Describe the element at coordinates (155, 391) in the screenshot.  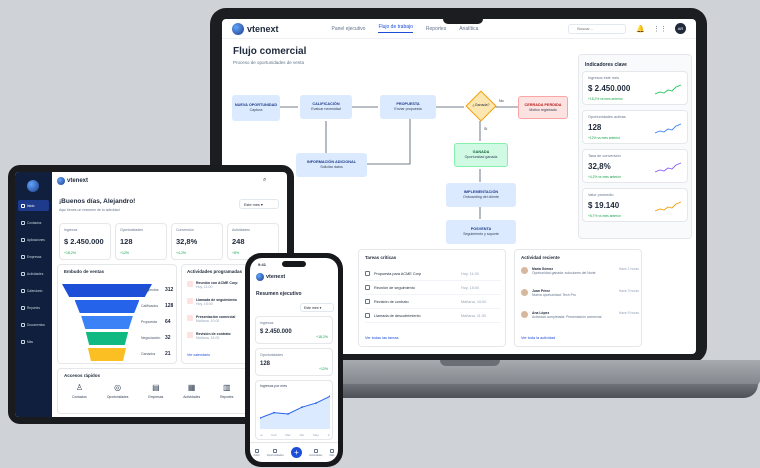
I see `quick-empresas: ▤ Empresas` at that location.